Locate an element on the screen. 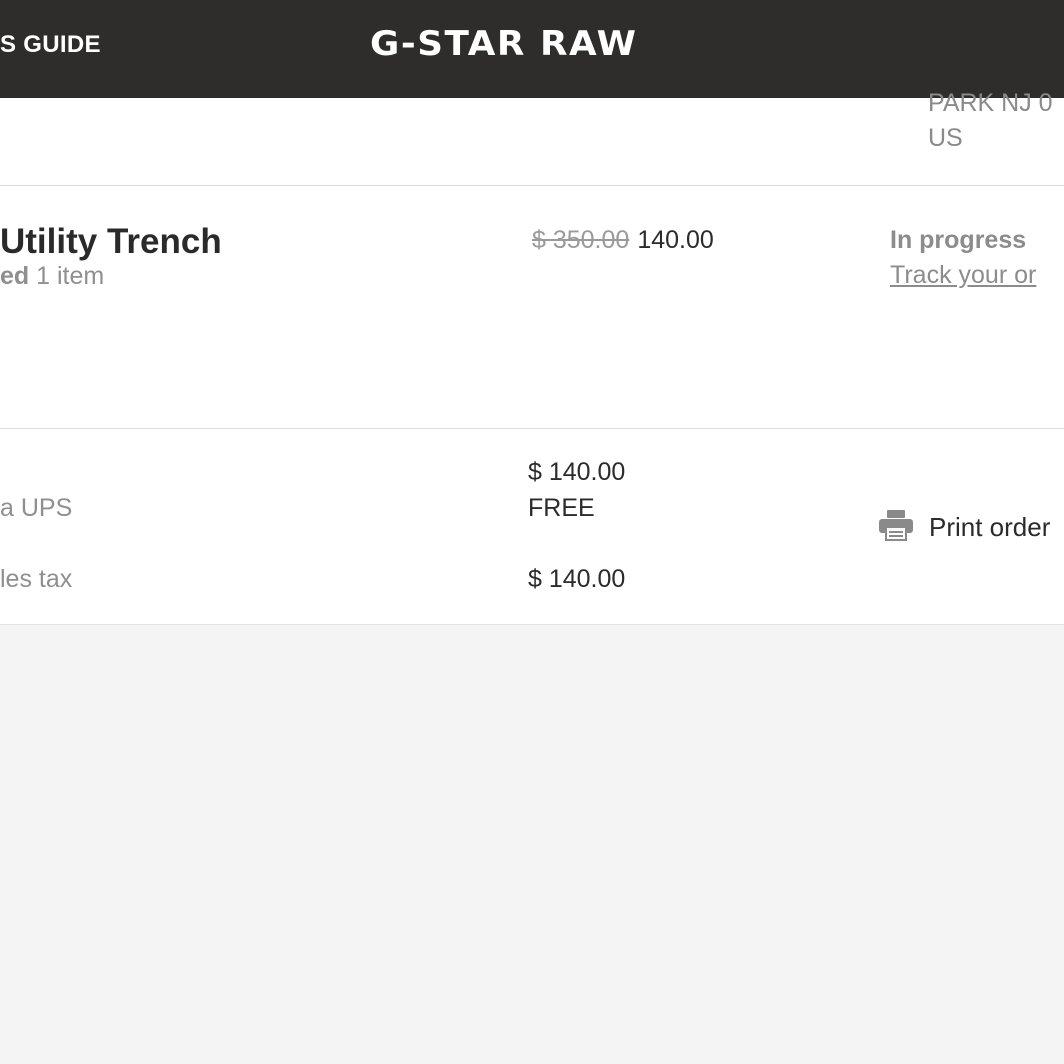 This screenshot has width=1064, height=1064. print-order-button: Print order is located at coordinates (964, 527).